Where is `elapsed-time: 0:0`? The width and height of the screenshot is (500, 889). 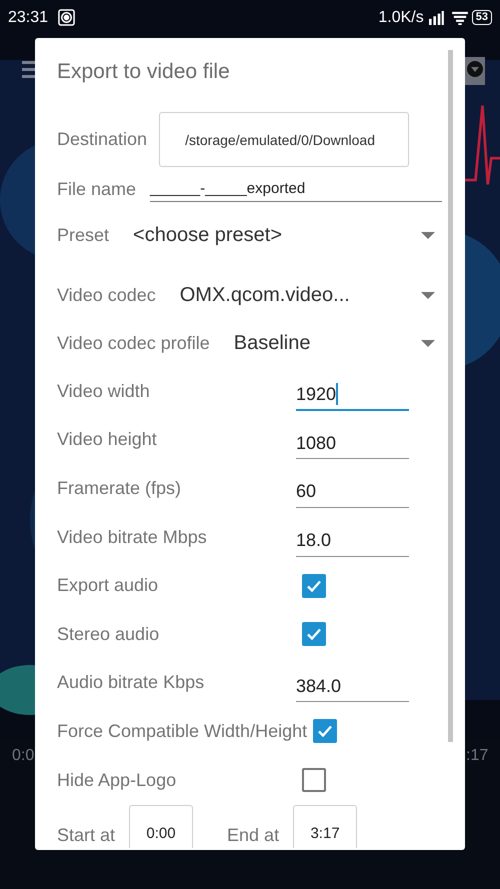
elapsed-time: 0:0 is located at coordinates (23, 756).